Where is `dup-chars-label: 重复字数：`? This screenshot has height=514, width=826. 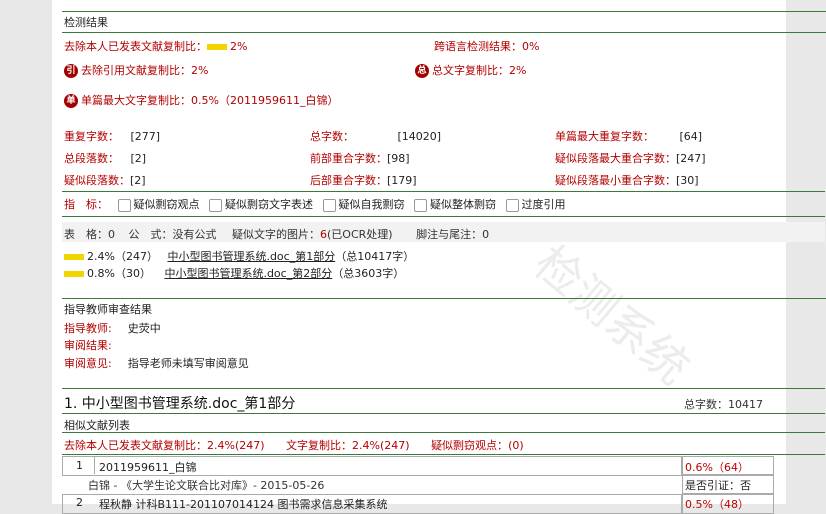 dup-chars-label: 重复字数： is located at coordinates (91, 136).